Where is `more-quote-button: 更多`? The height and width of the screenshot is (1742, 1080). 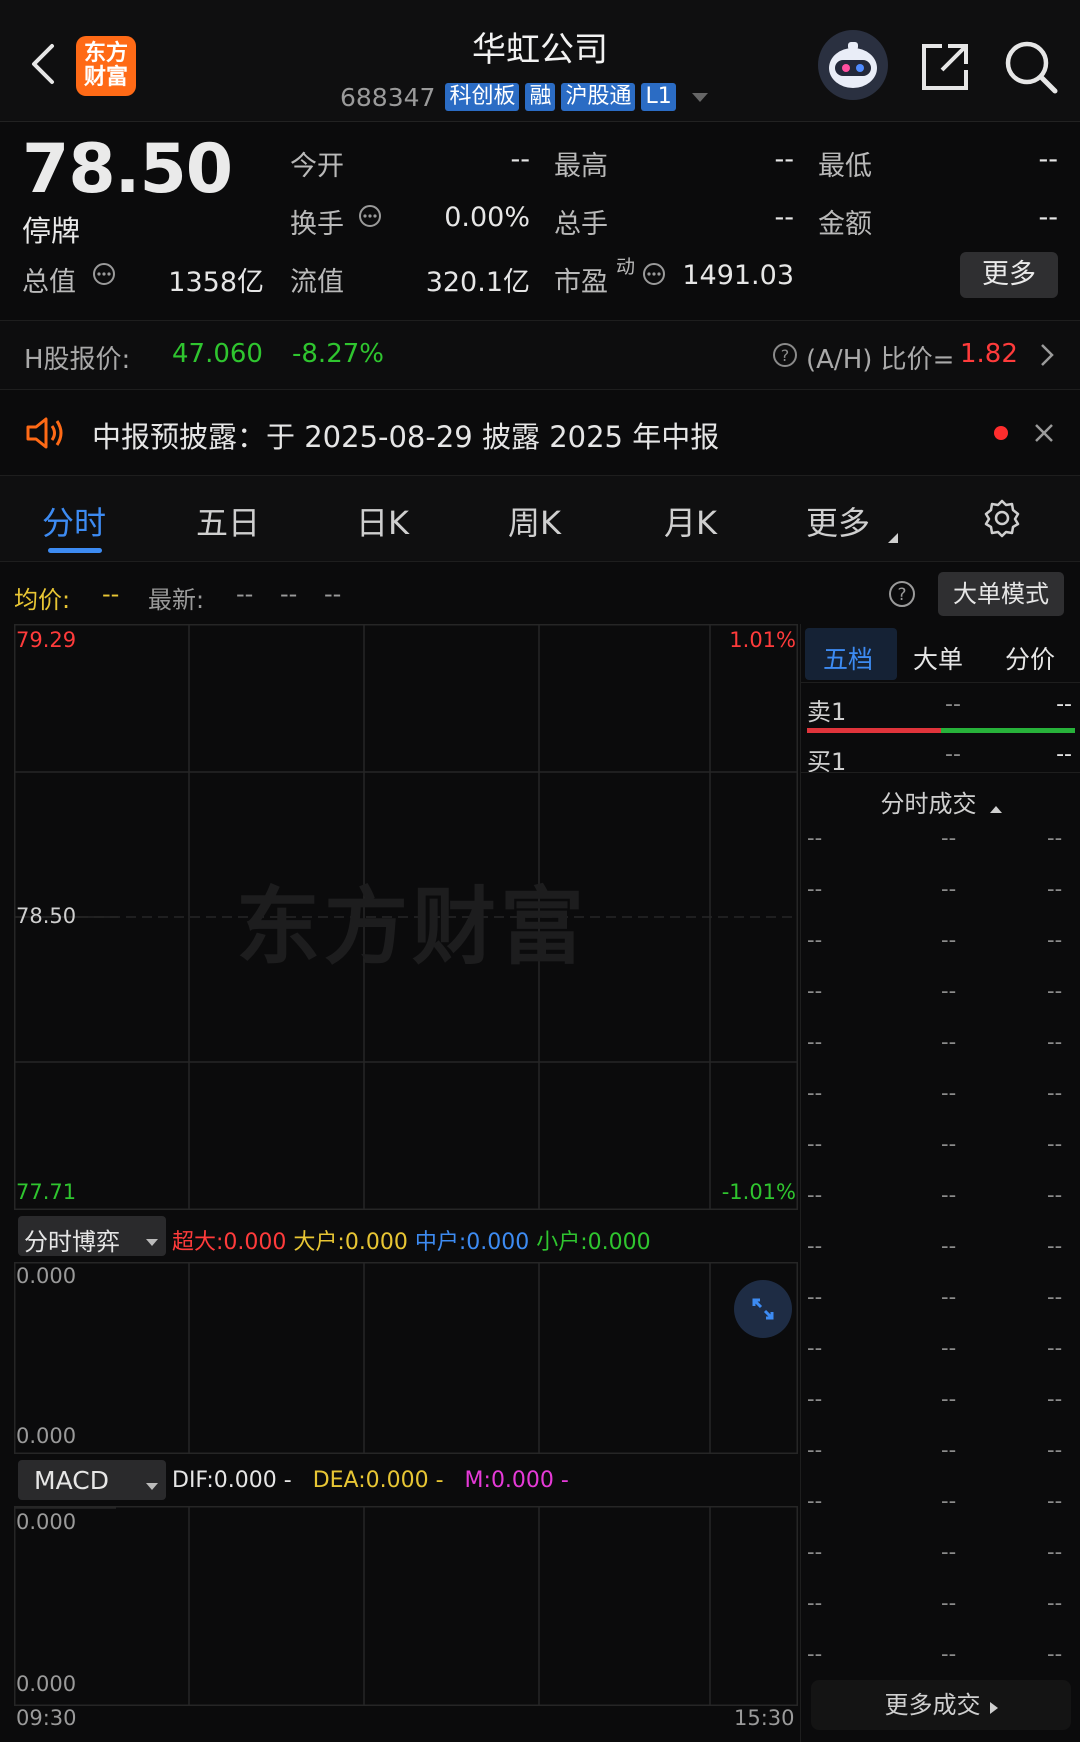 more-quote-button: 更多 is located at coordinates (1009, 275).